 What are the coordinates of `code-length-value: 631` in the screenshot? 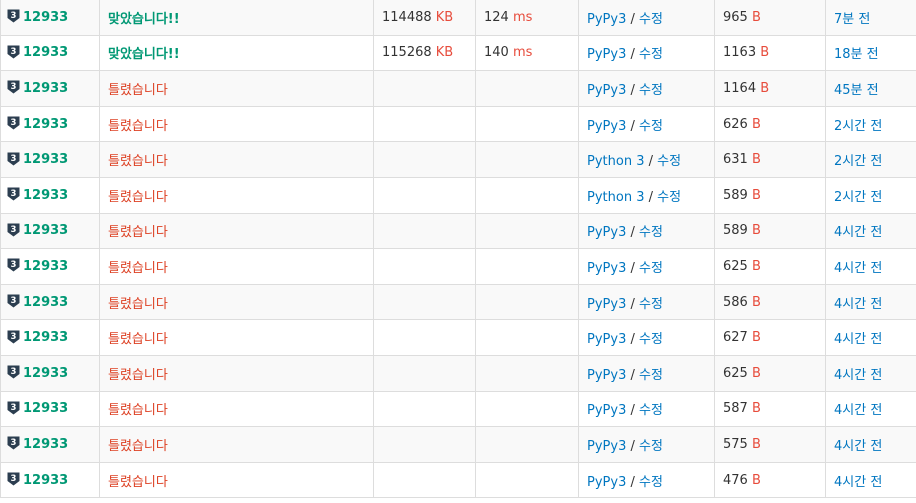 It's located at (735, 160).